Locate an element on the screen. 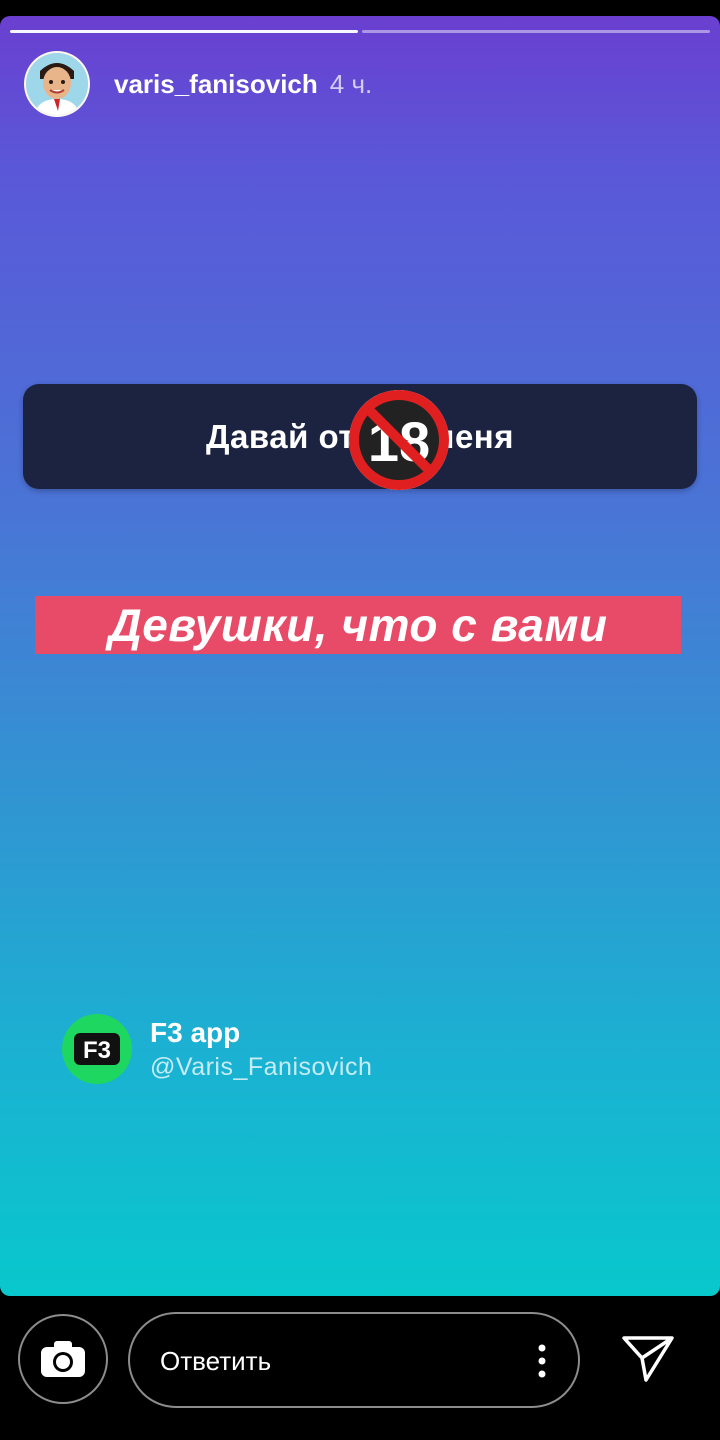 Image resolution: width=720 pixels, height=1440 pixels. more-vertical-icon is located at coordinates (542, 1361).